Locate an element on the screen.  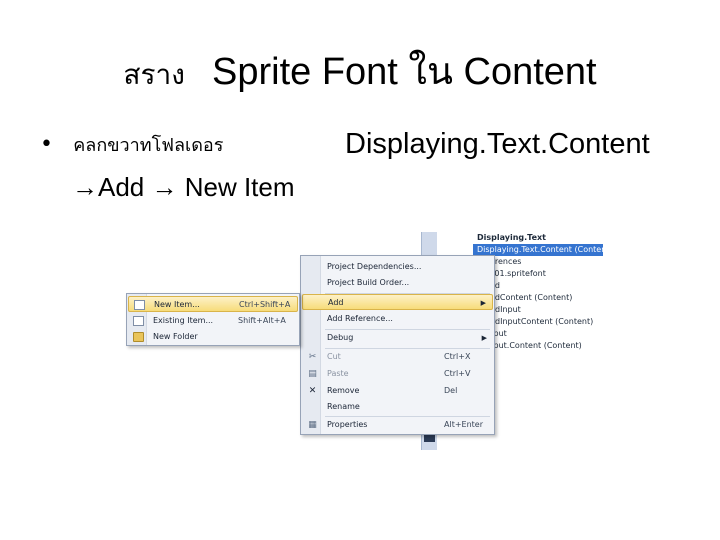
menu-item-label: Remove is located at coordinates (343, 390).